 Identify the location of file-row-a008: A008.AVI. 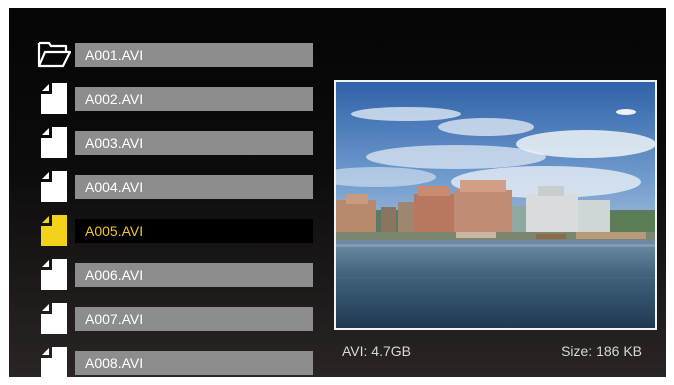
(169, 359).